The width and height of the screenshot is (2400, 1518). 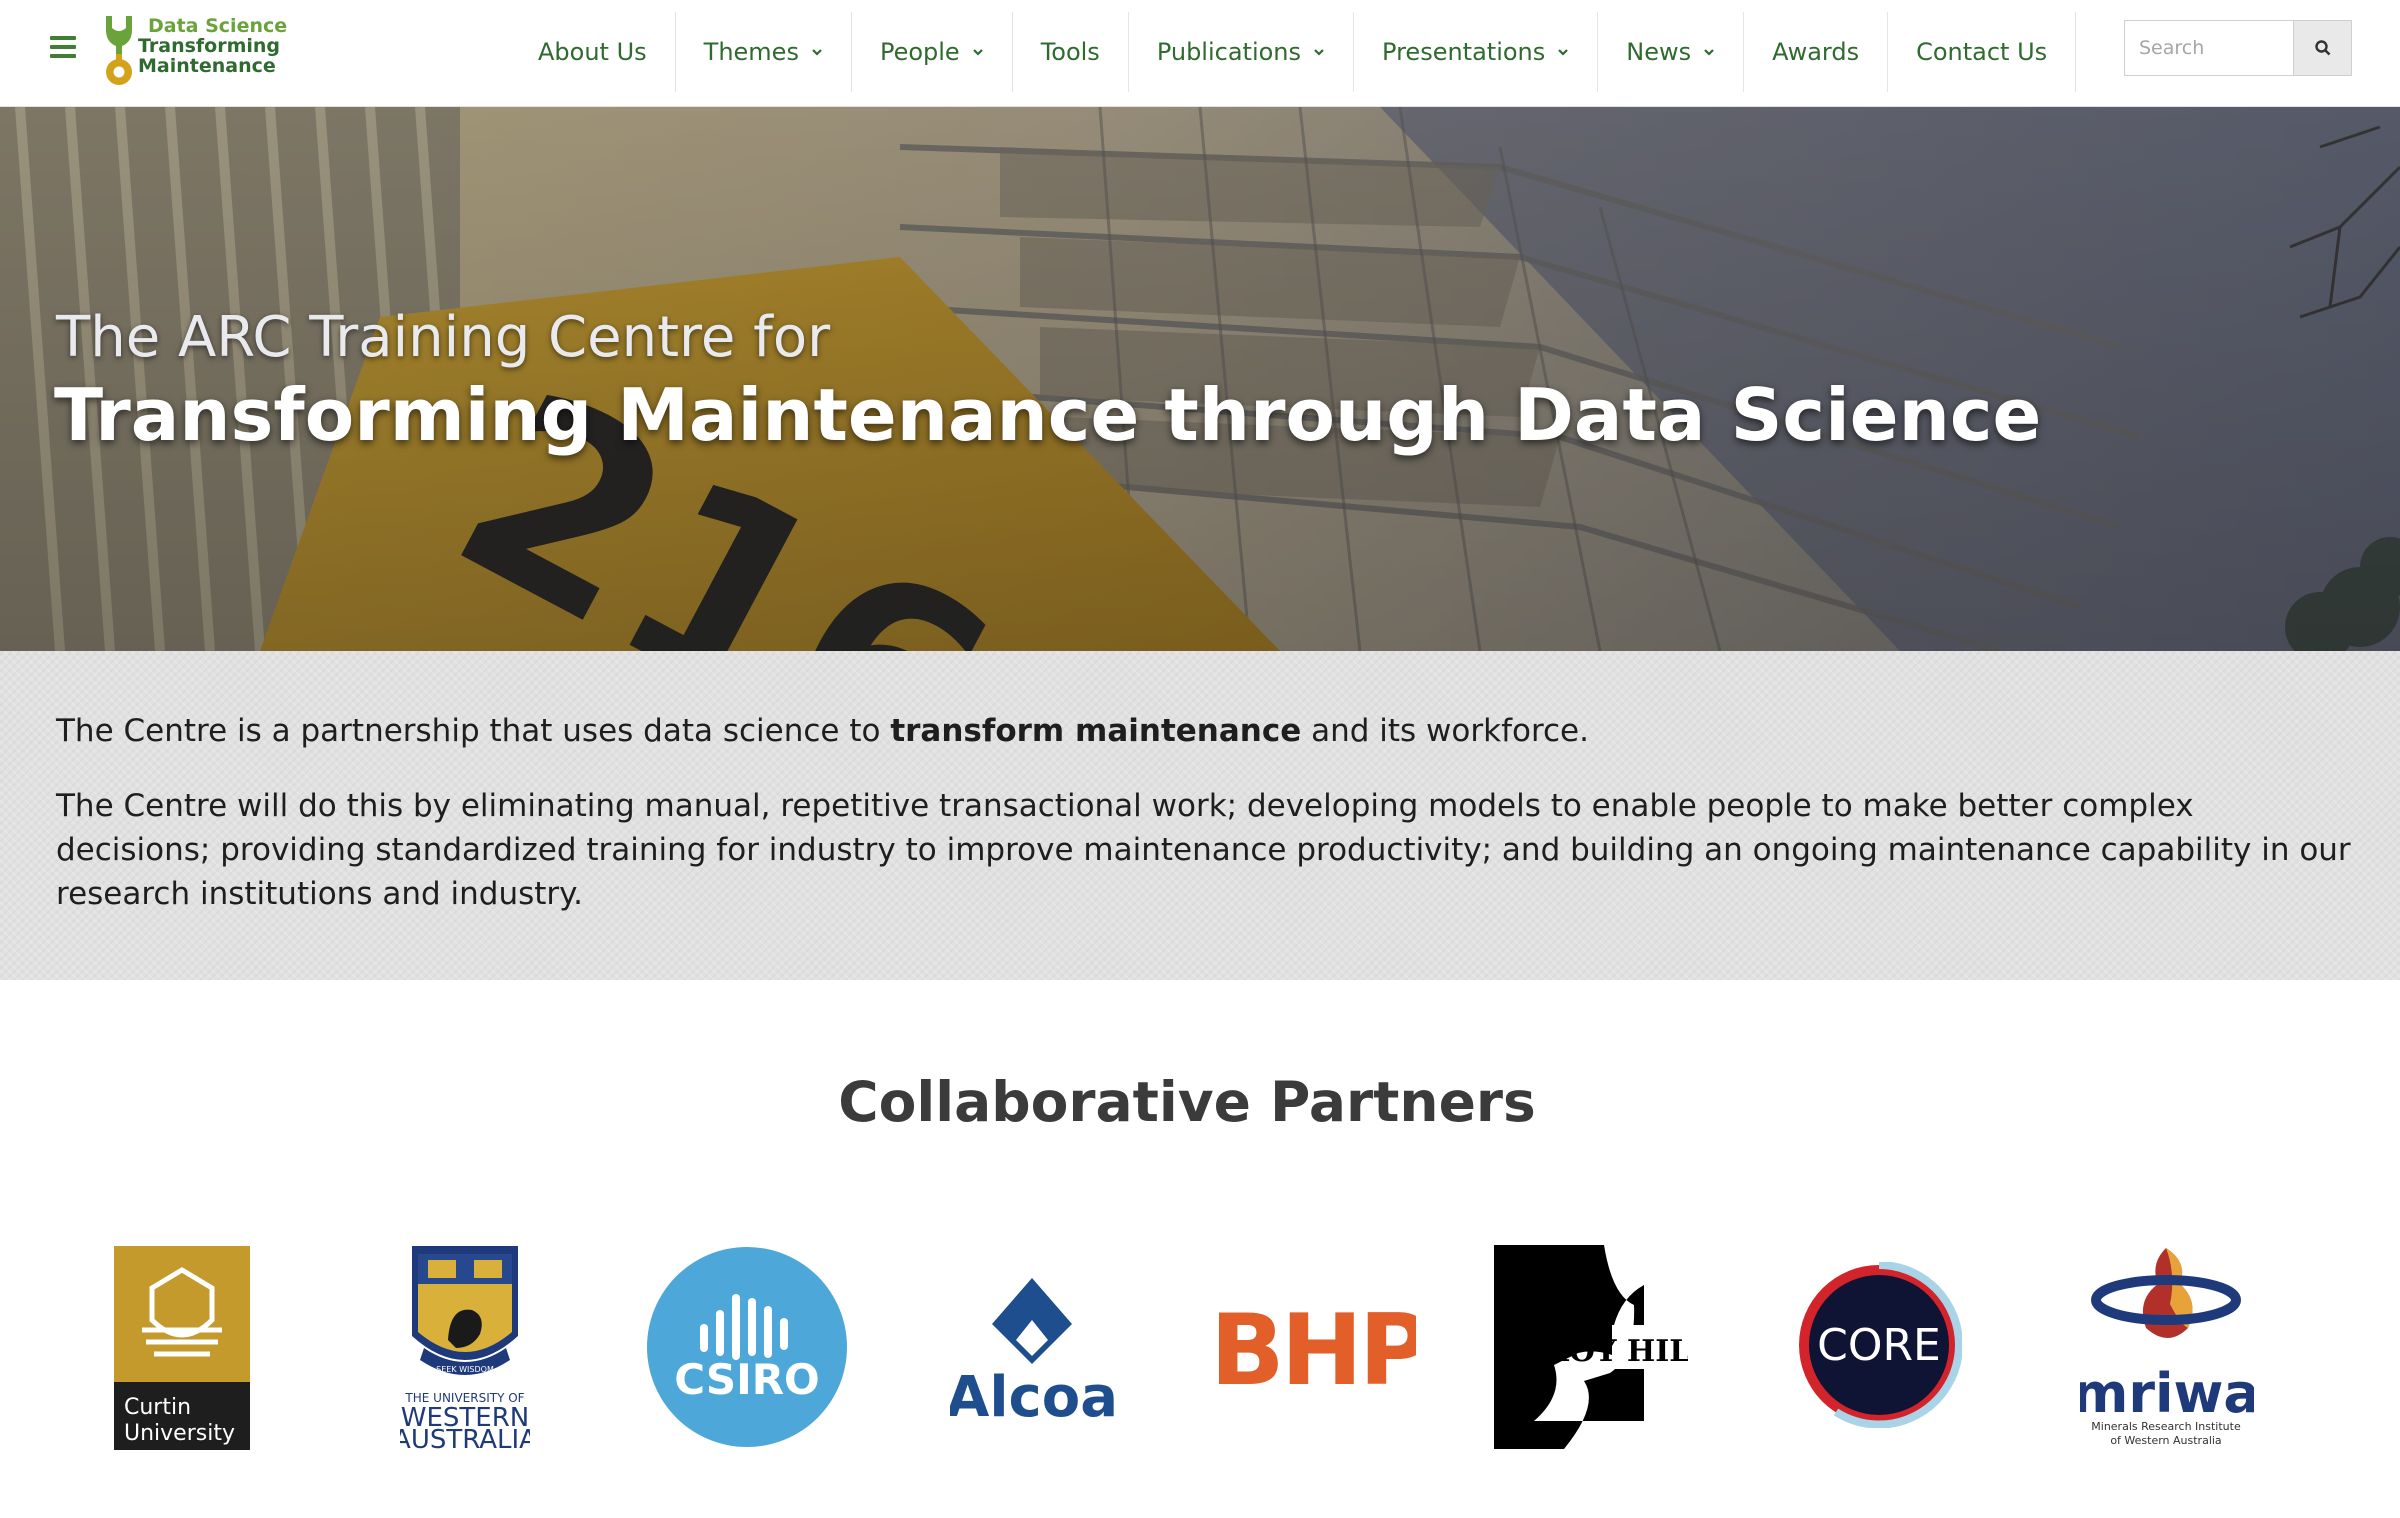 What do you see at coordinates (465, 1369) in the screenshot?
I see `uwa-motto: SEEK WISDOM` at bounding box center [465, 1369].